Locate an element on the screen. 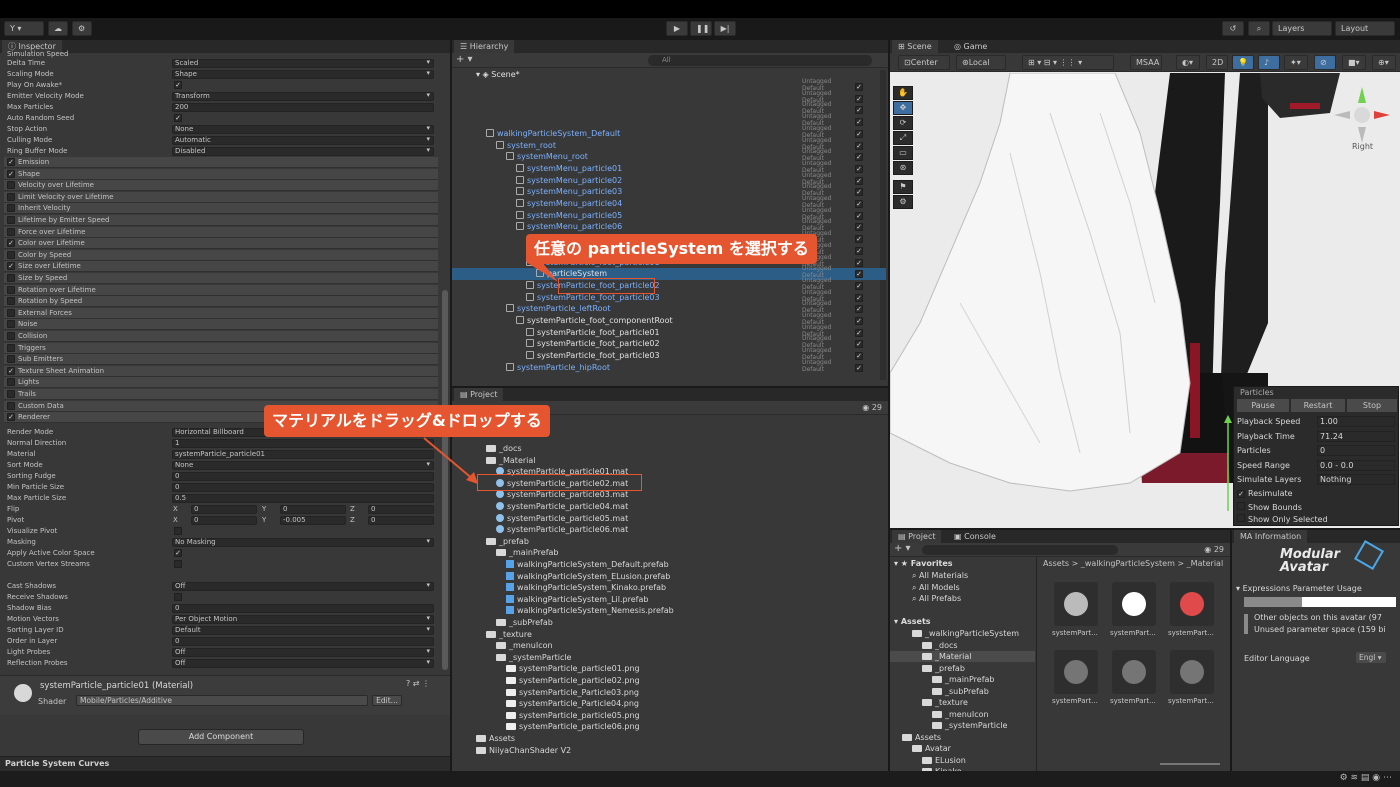 Image resolution: width=1400 pixels, height=787 pixels. rotate-tool-icon: ⟳ is located at coordinates (903, 123).